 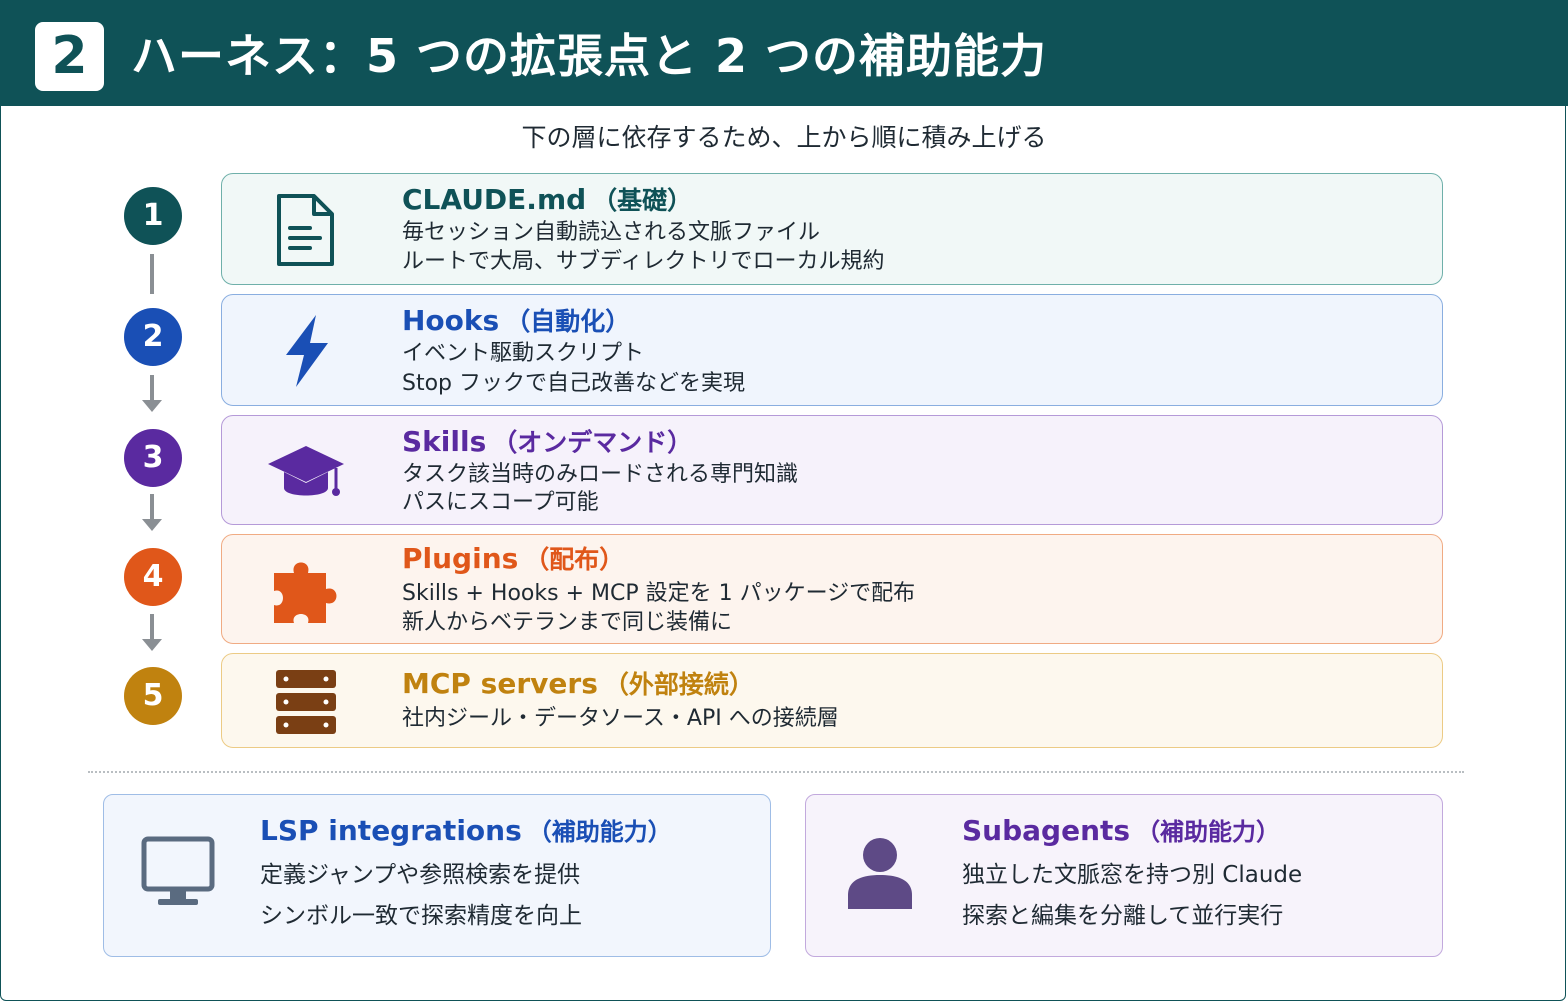 What do you see at coordinates (620, 718) in the screenshot?
I see `layer-description-line-1: 社内ジール・データソース・API への接続層` at bounding box center [620, 718].